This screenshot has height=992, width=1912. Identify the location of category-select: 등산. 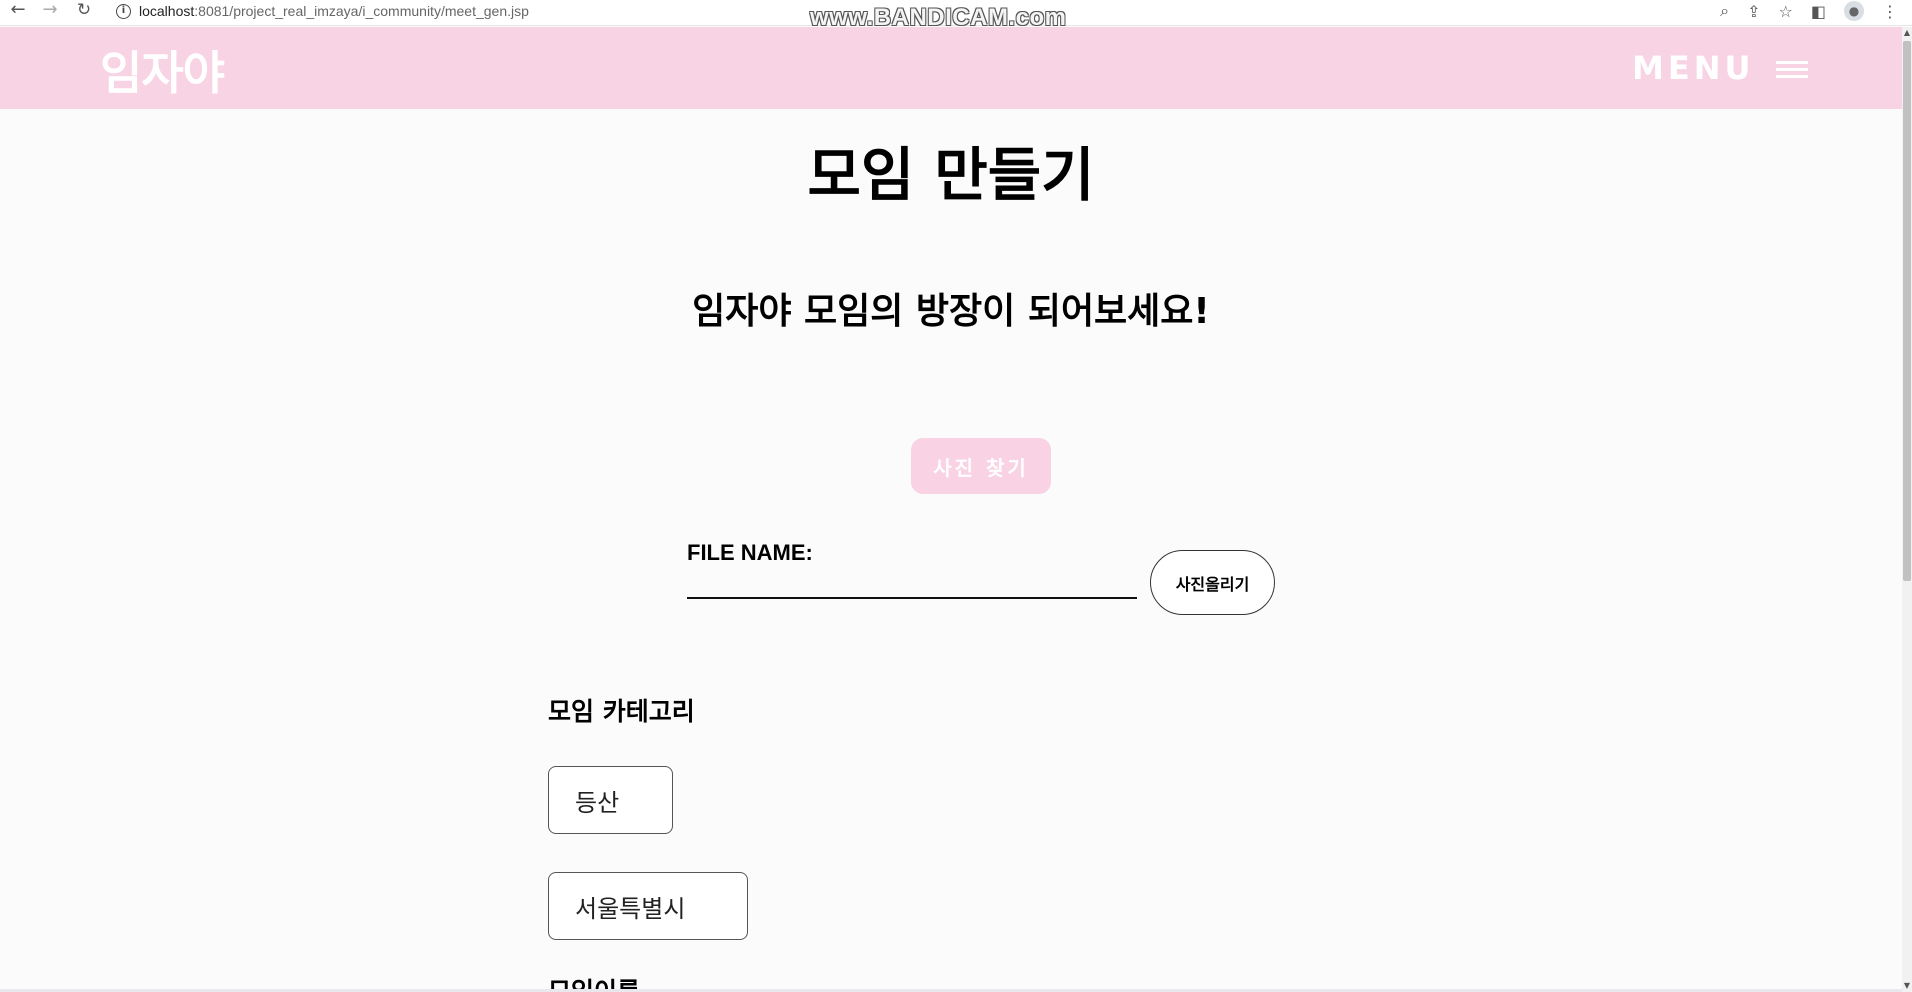
(610, 800).